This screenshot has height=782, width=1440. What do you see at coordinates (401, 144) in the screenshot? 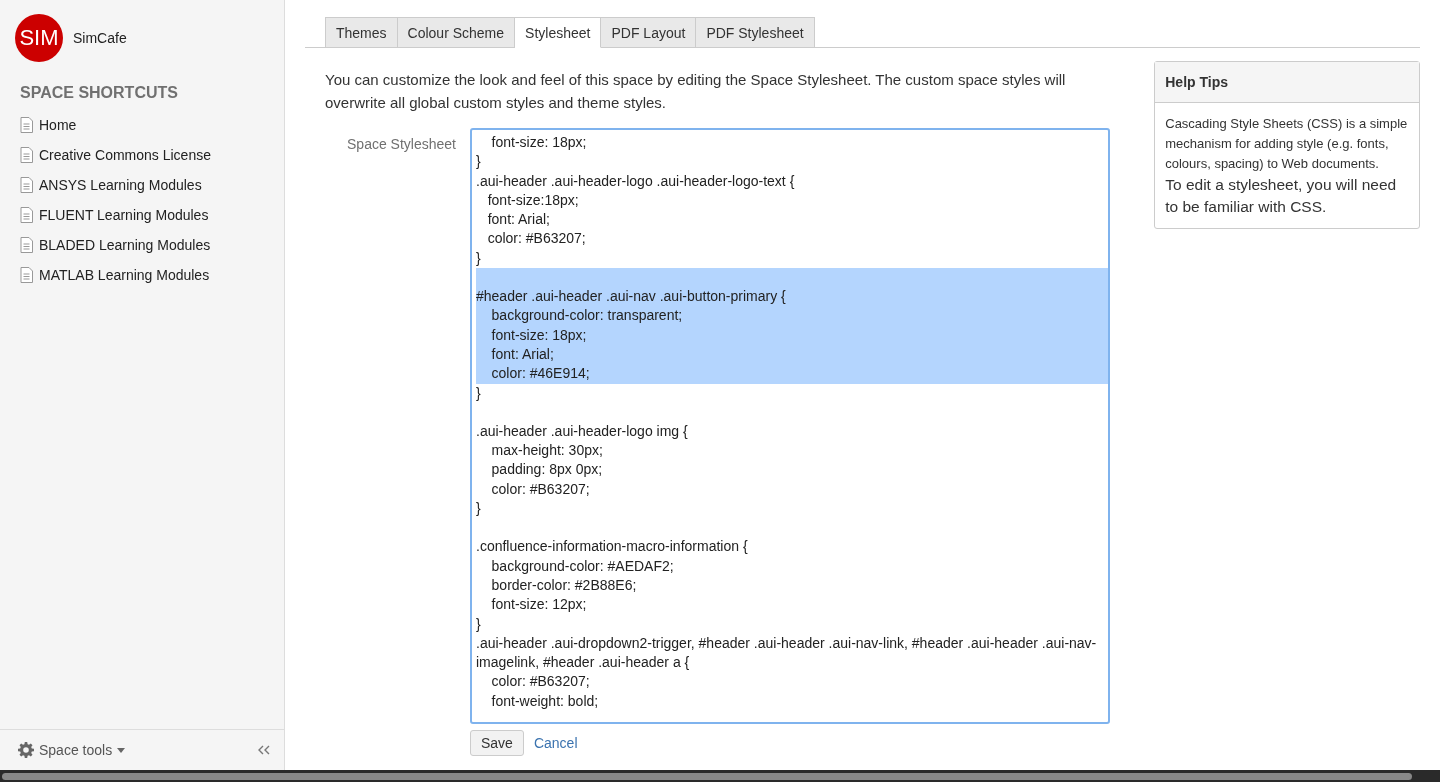
I see `field-label: Space Stylesheet` at bounding box center [401, 144].